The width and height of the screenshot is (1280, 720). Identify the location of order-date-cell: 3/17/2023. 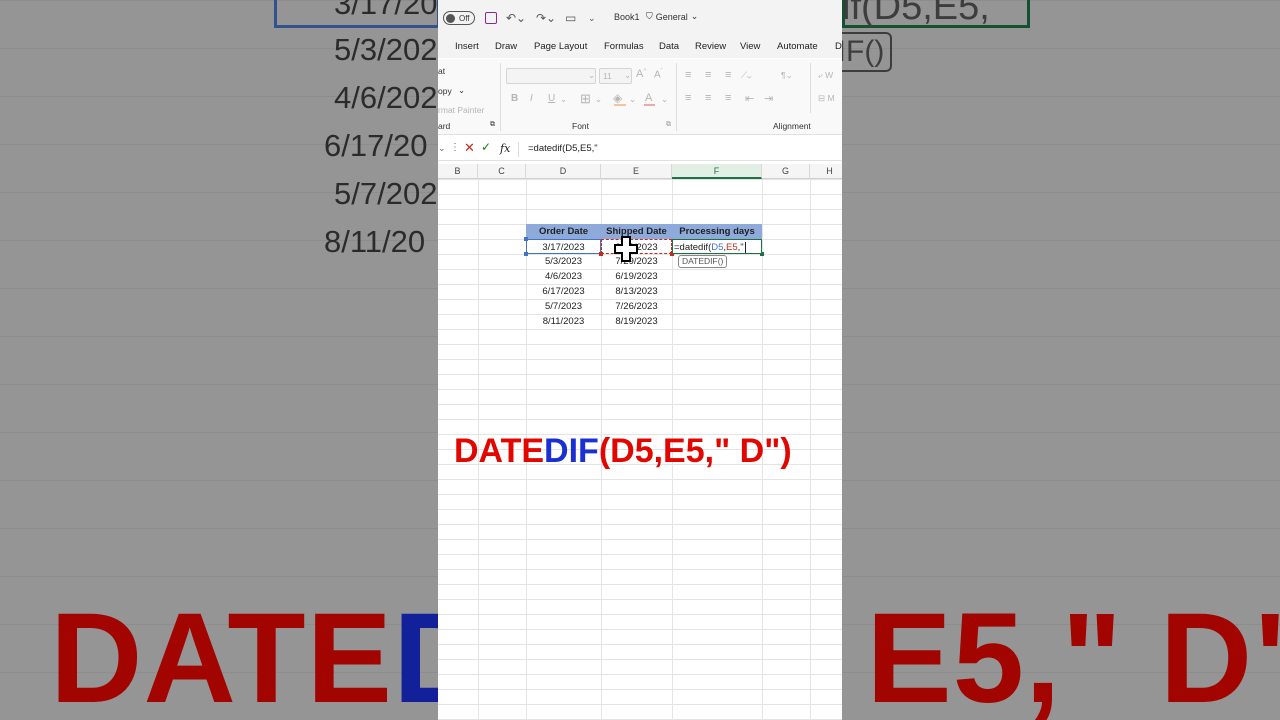
(563, 246).